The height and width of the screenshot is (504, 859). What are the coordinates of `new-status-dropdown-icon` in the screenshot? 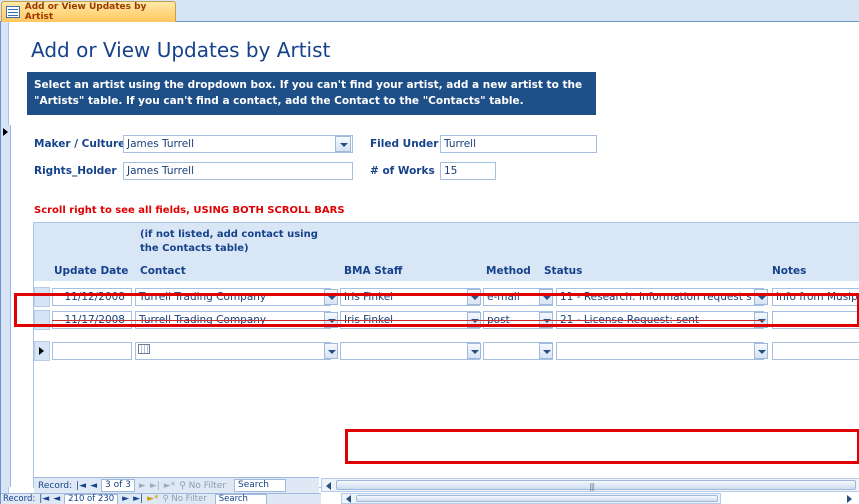 It's located at (761, 351).